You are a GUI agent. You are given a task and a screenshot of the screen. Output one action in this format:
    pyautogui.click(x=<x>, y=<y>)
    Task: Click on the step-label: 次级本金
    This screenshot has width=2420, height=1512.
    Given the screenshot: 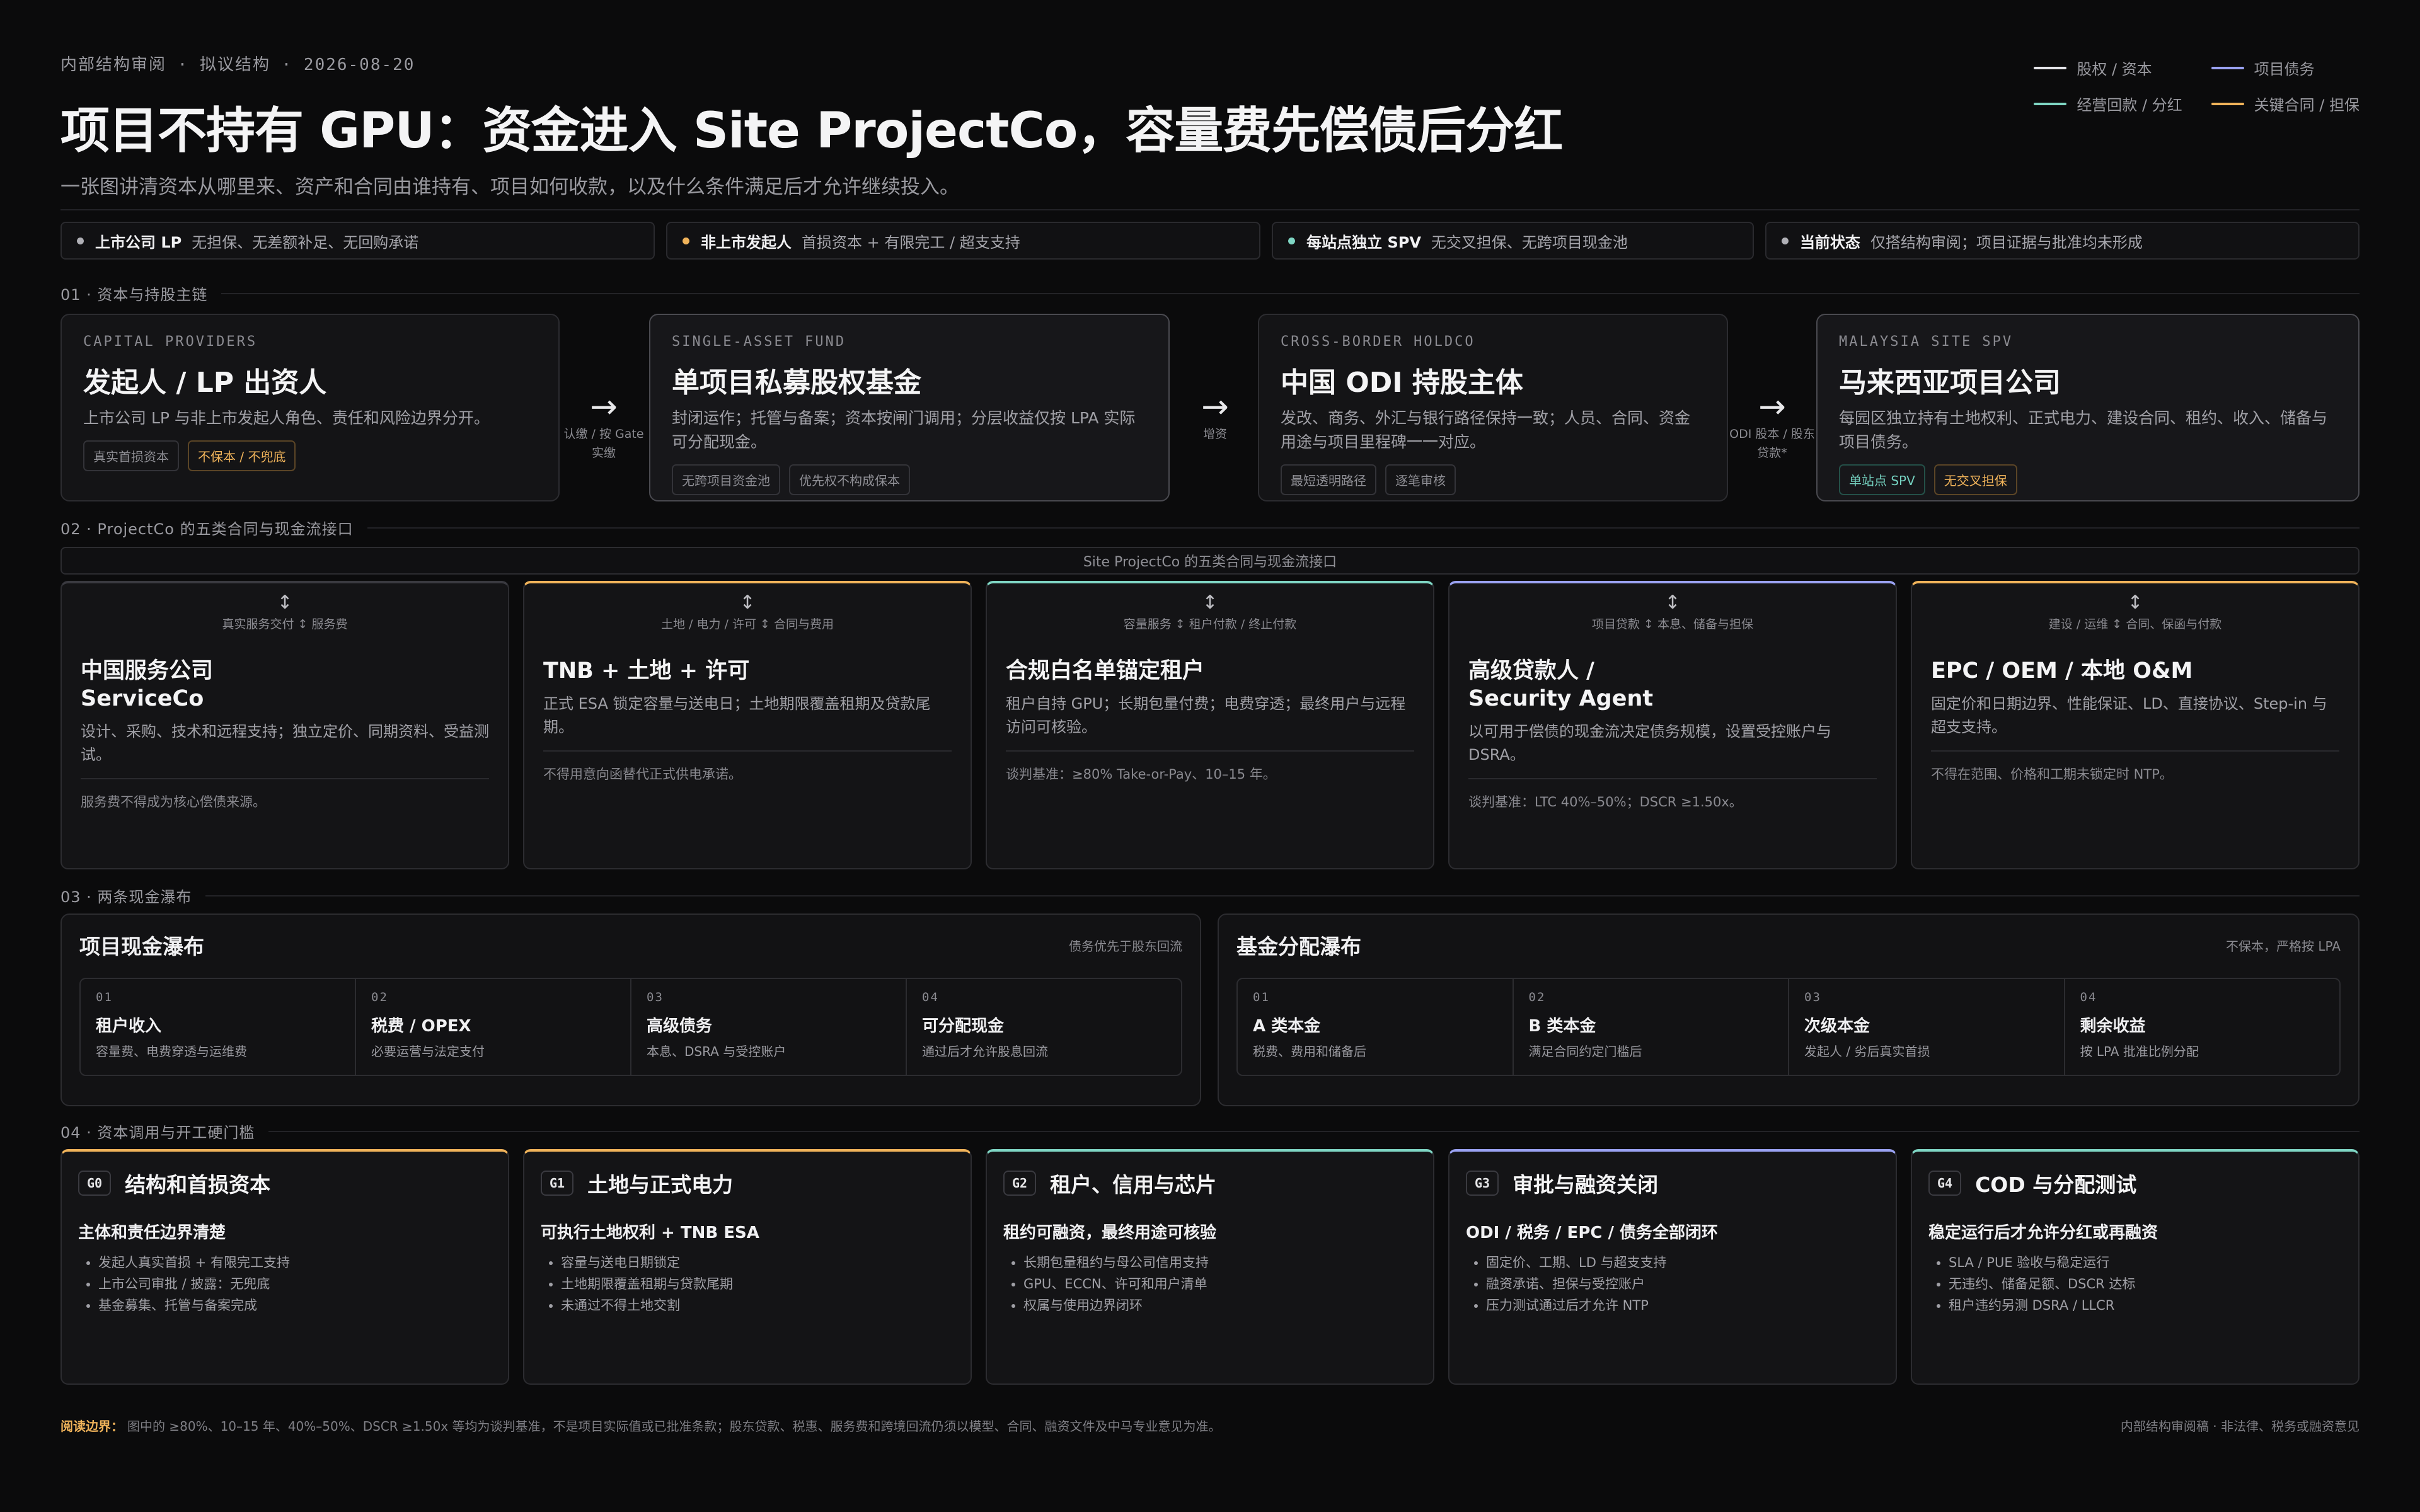 What is the action you would take?
    pyautogui.click(x=1837, y=1026)
    